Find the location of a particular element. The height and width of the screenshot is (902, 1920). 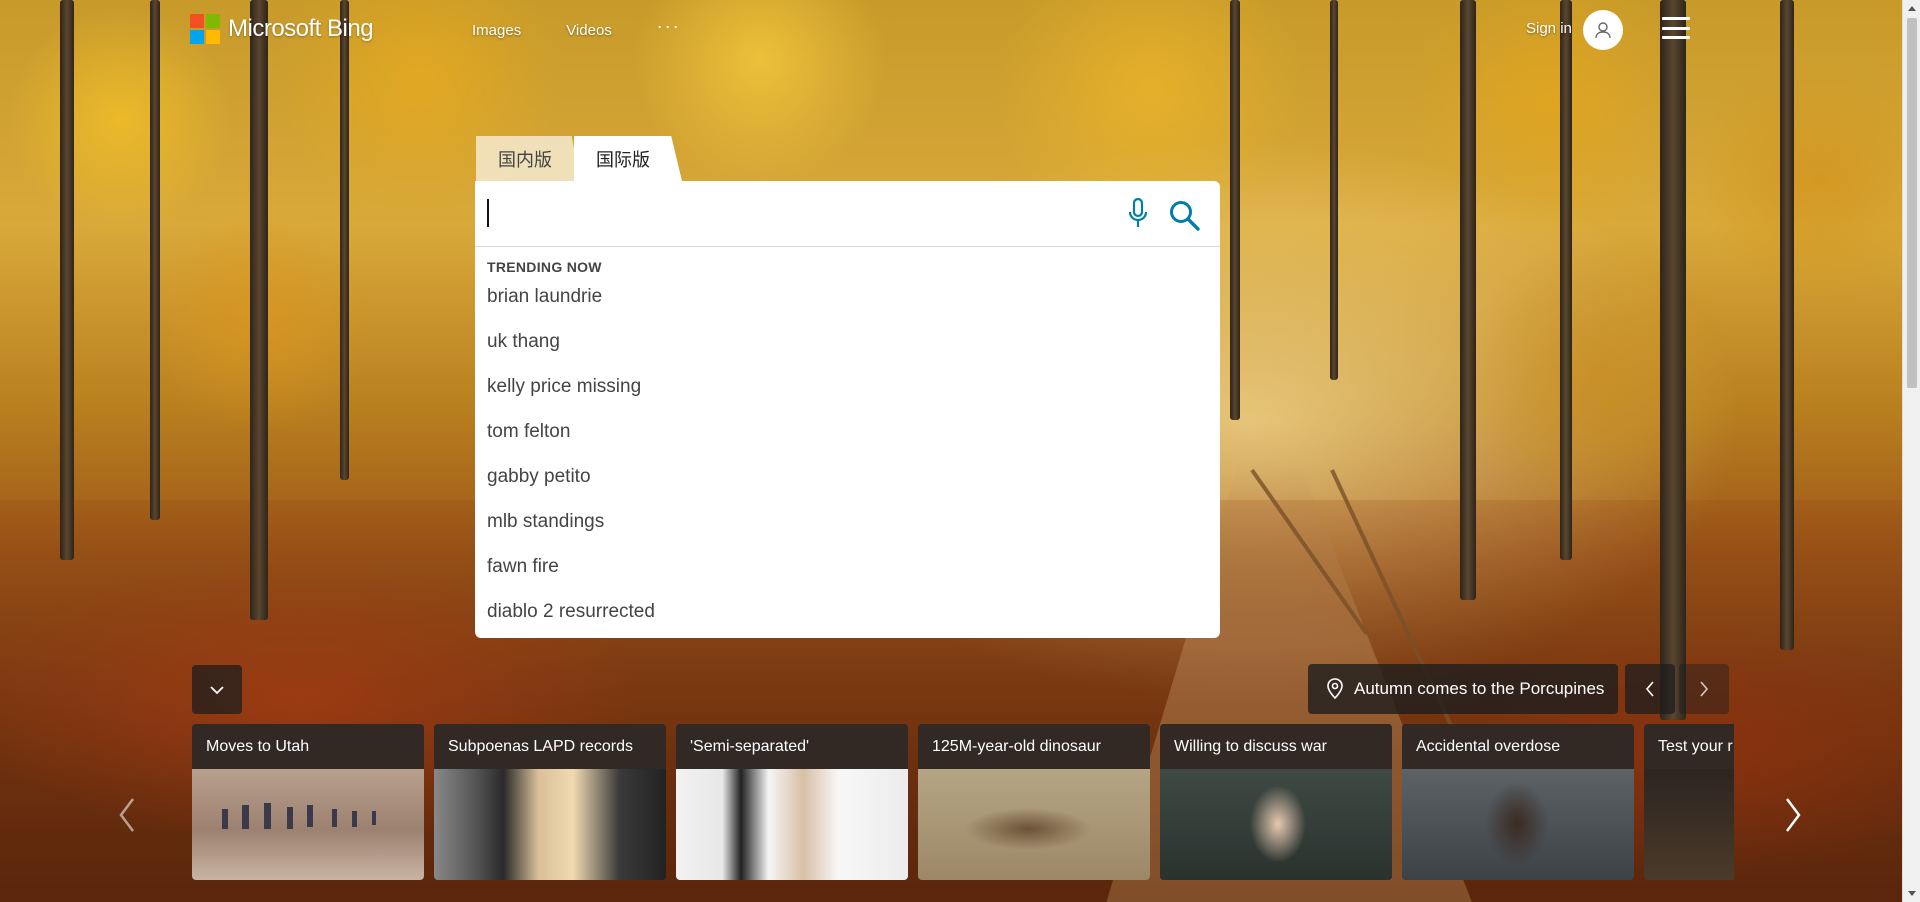

trending-item: fawn fire is located at coordinates (847, 569).